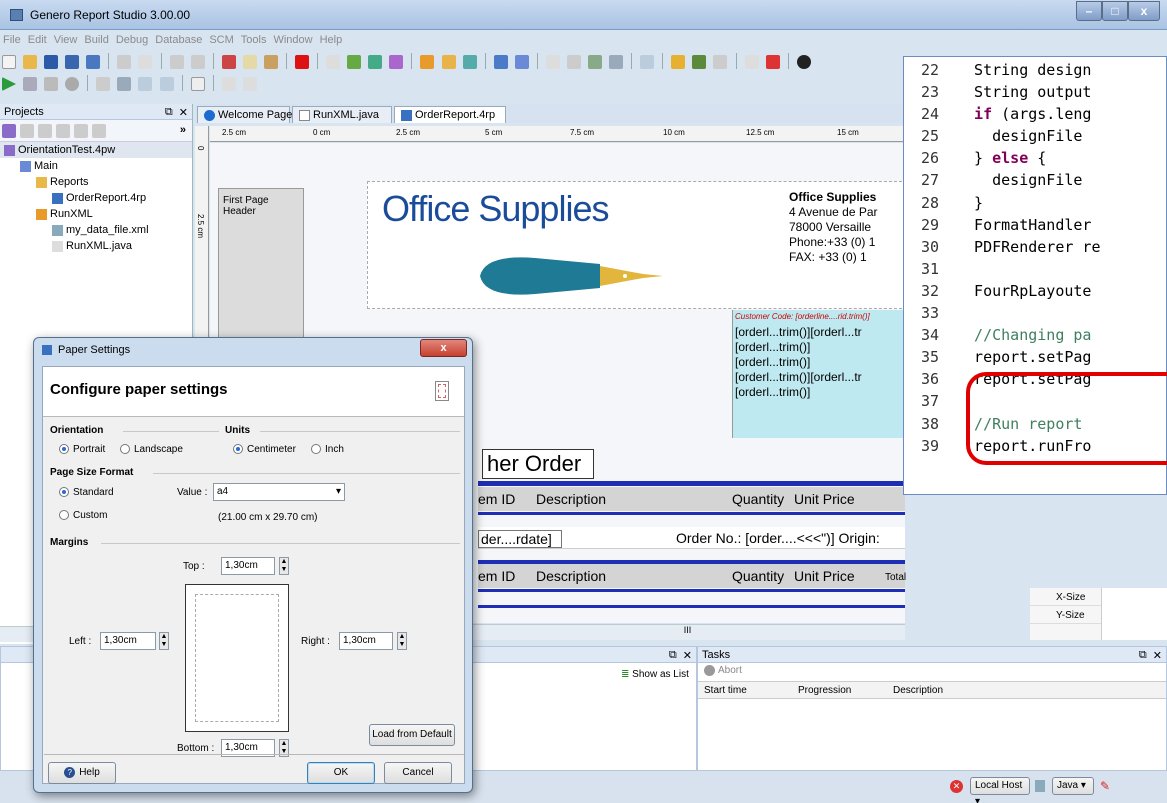 This screenshot has width=1167, height=803. Describe the element at coordinates (678, 62) in the screenshot. I see `debug-icon` at that location.